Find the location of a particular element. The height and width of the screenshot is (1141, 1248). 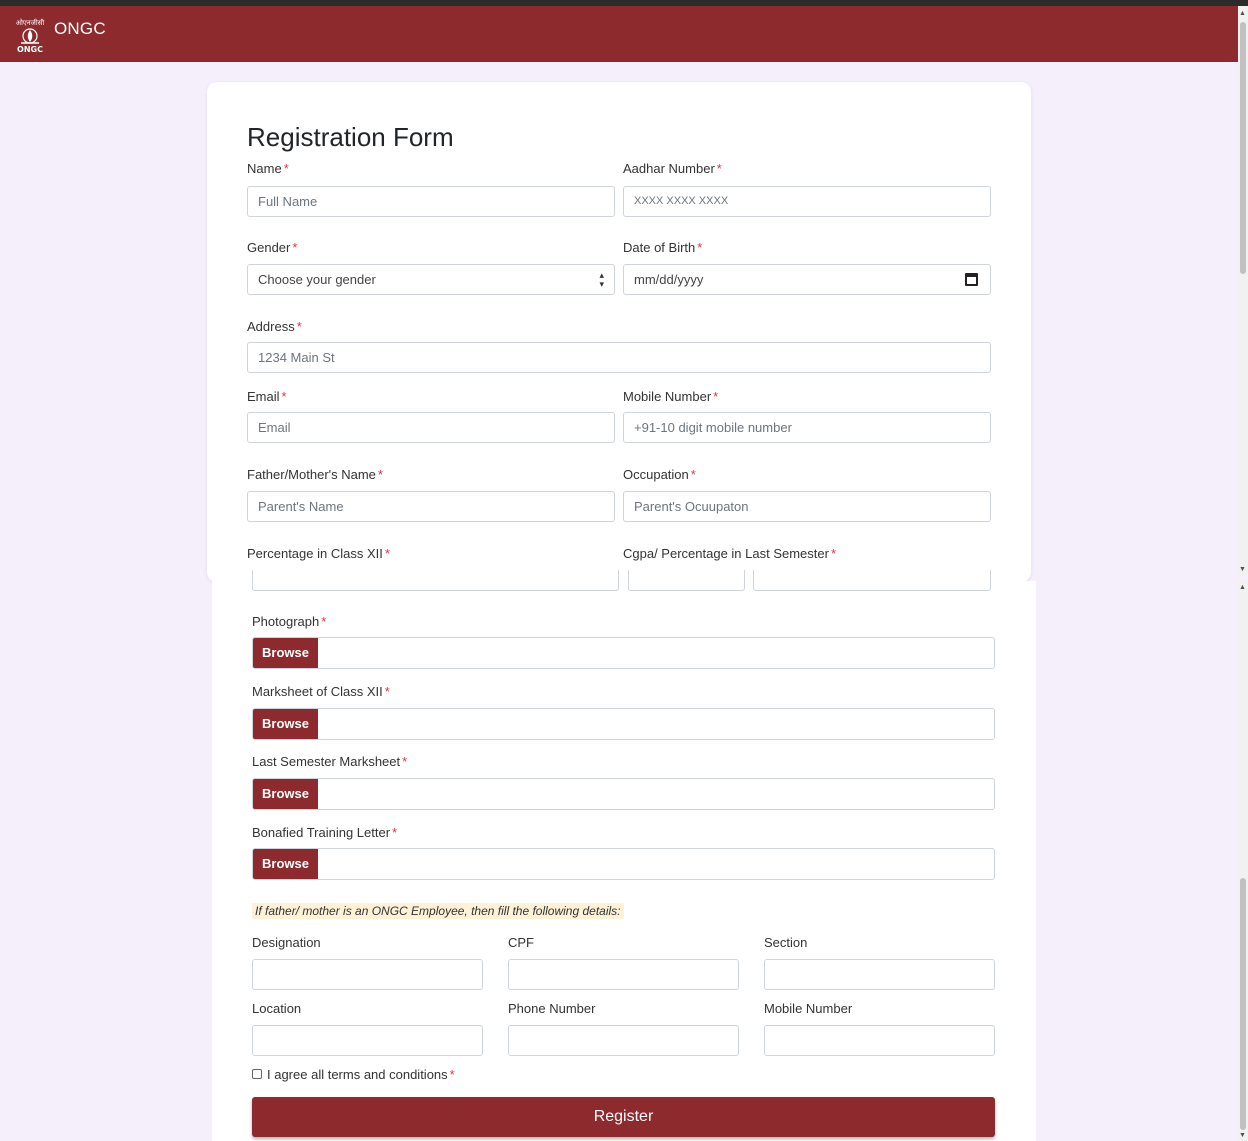

terms-checkbox is located at coordinates (257, 1074).